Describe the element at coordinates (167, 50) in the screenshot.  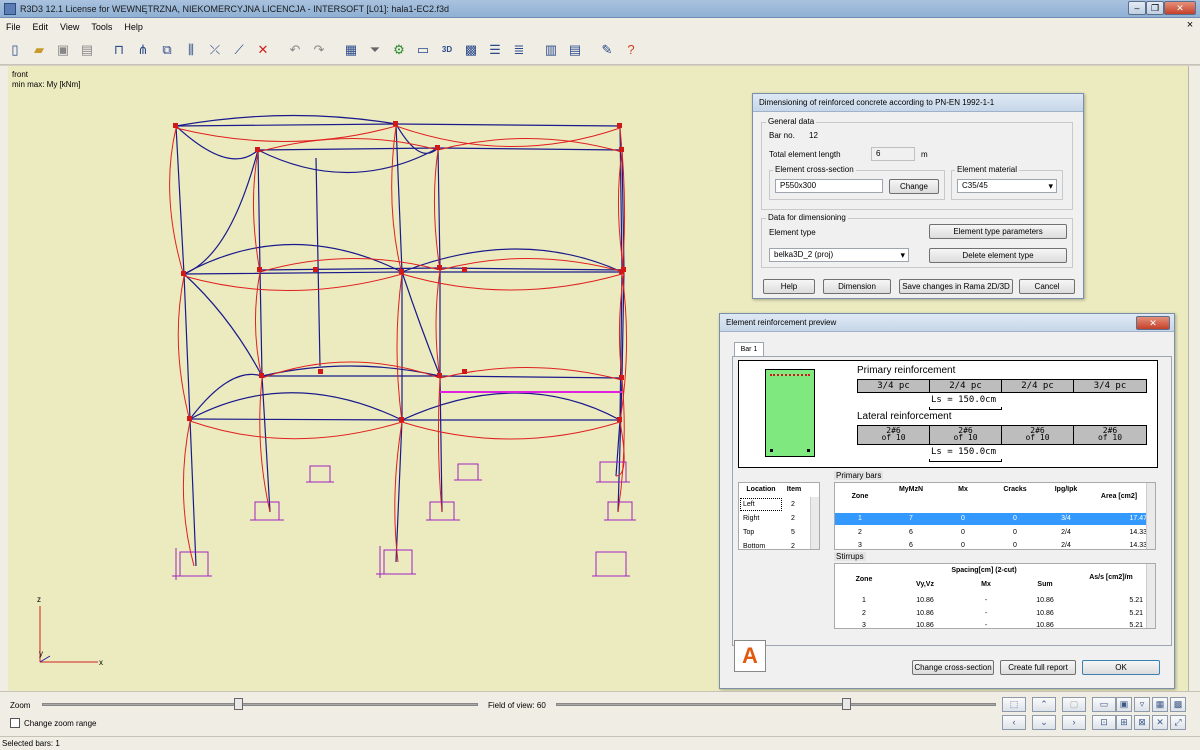
I see `copy-icon: ⧉` at that location.